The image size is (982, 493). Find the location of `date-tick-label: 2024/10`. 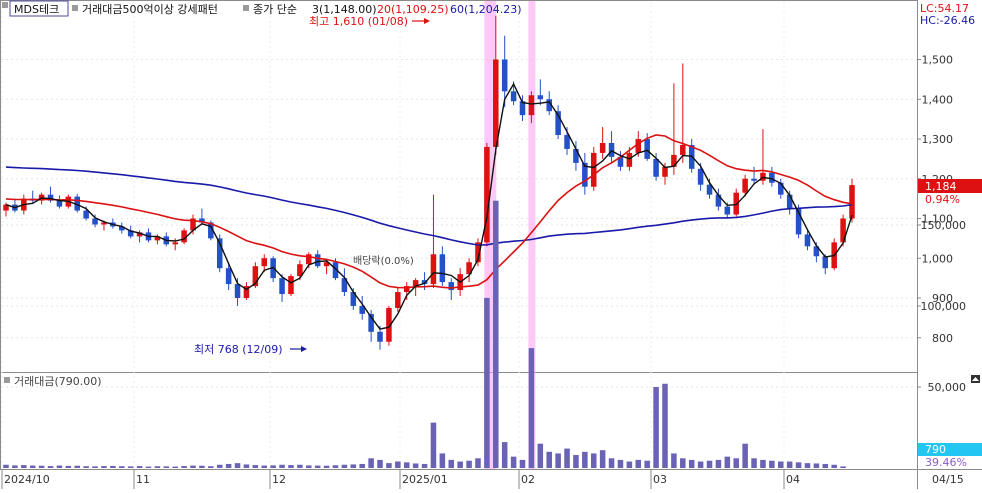

date-tick-label: 2024/10 is located at coordinates (27, 479).